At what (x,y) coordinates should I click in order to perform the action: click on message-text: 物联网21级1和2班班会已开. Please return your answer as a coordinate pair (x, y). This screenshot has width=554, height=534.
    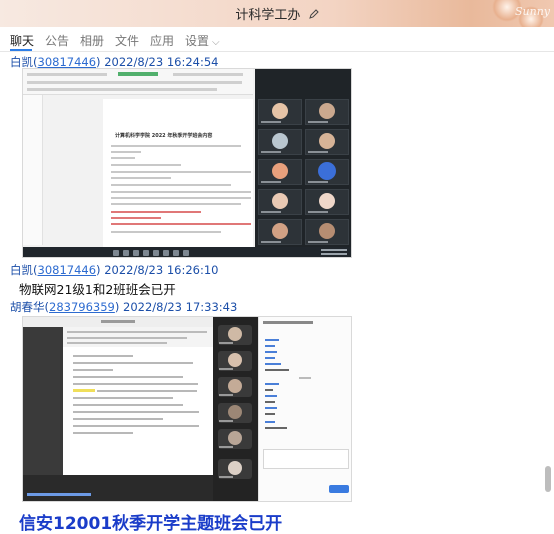
    Looking at the image, I should click on (97, 289).